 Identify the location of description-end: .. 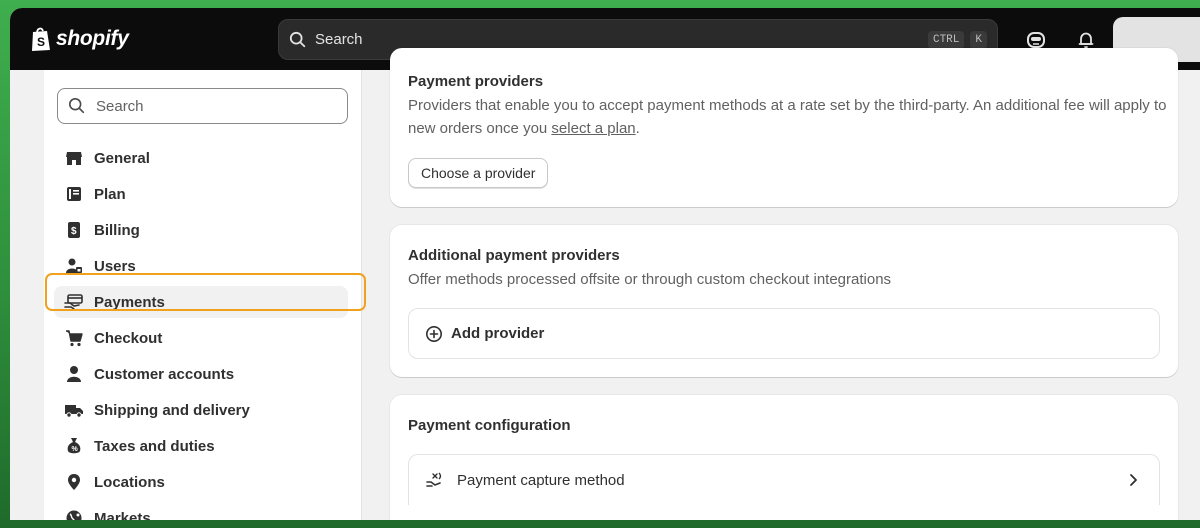
(637, 128).